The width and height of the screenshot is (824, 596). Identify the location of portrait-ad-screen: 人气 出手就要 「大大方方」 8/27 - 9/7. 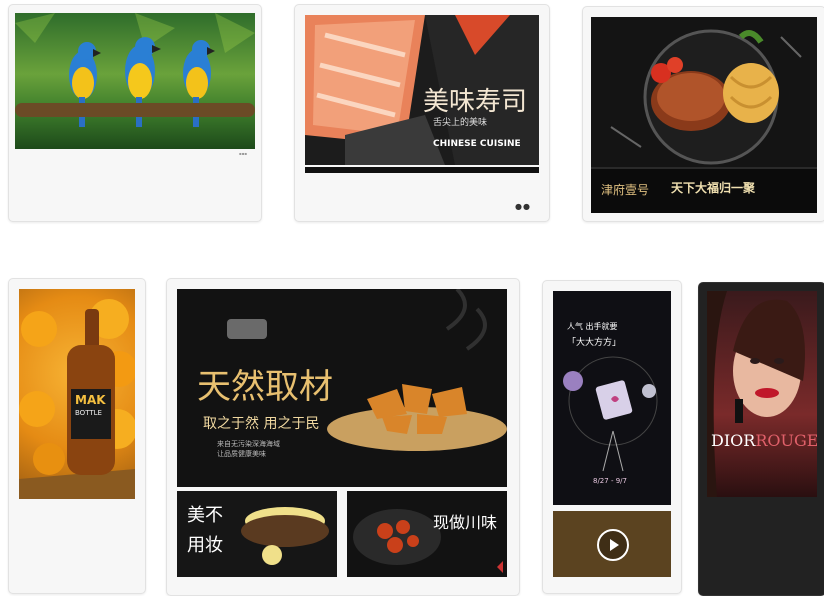
(612, 398).